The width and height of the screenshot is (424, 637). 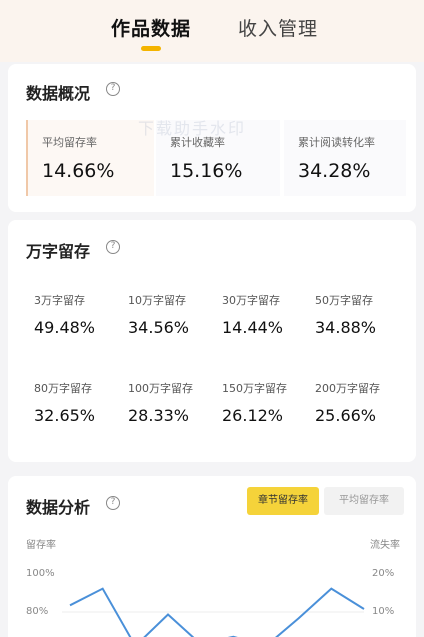 What do you see at coordinates (159, 415) in the screenshot?
I see `retention-value: 28.33%` at bounding box center [159, 415].